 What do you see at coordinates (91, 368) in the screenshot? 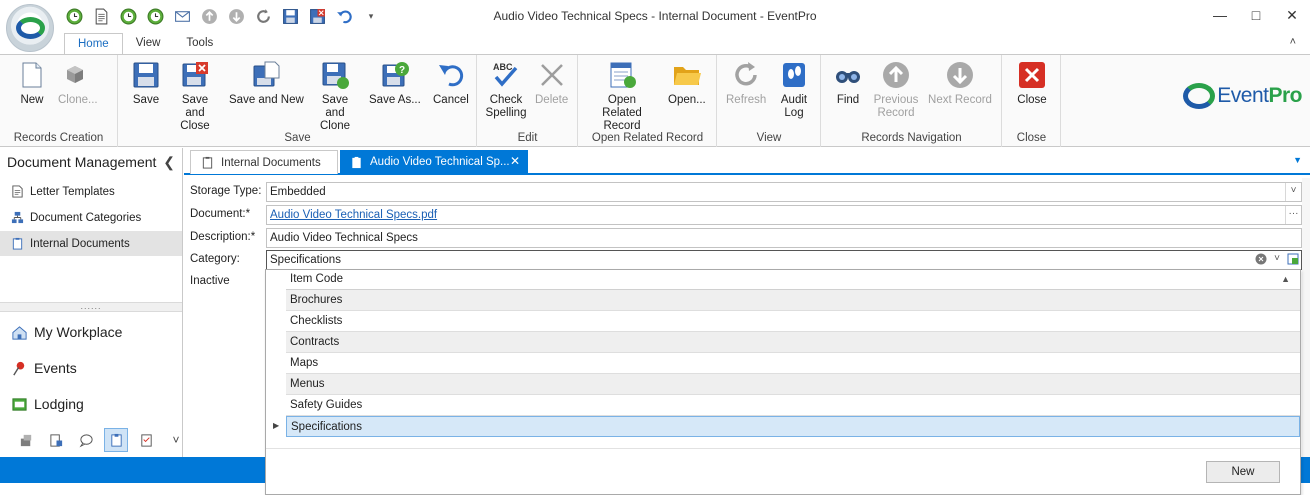
I see `nav-module-events: Events` at bounding box center [91, 368].